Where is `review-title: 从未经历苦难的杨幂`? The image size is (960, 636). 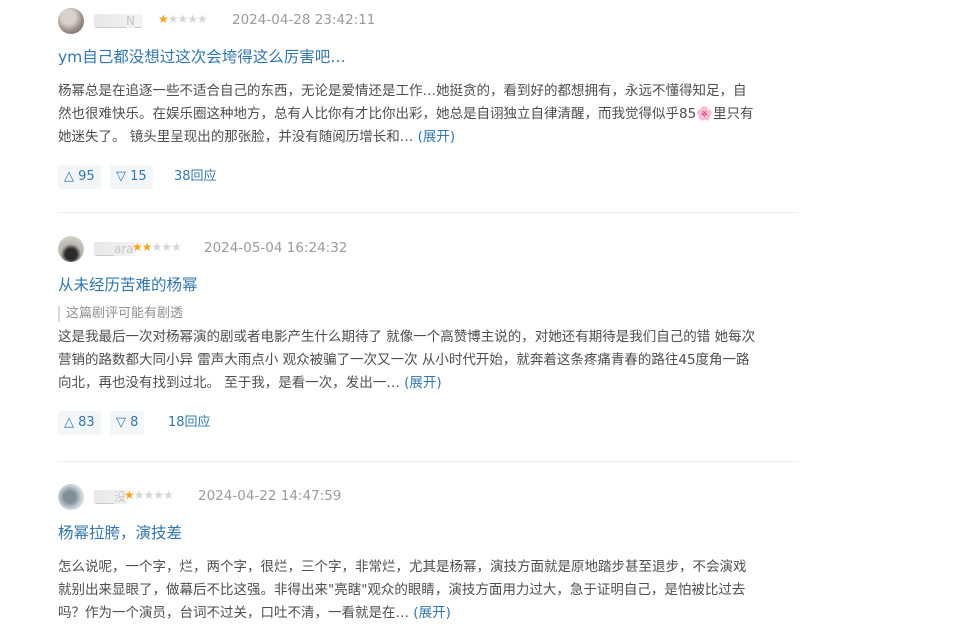 review-title: 从未经历苦难的杨幂 is located at coordinates (428, 285).